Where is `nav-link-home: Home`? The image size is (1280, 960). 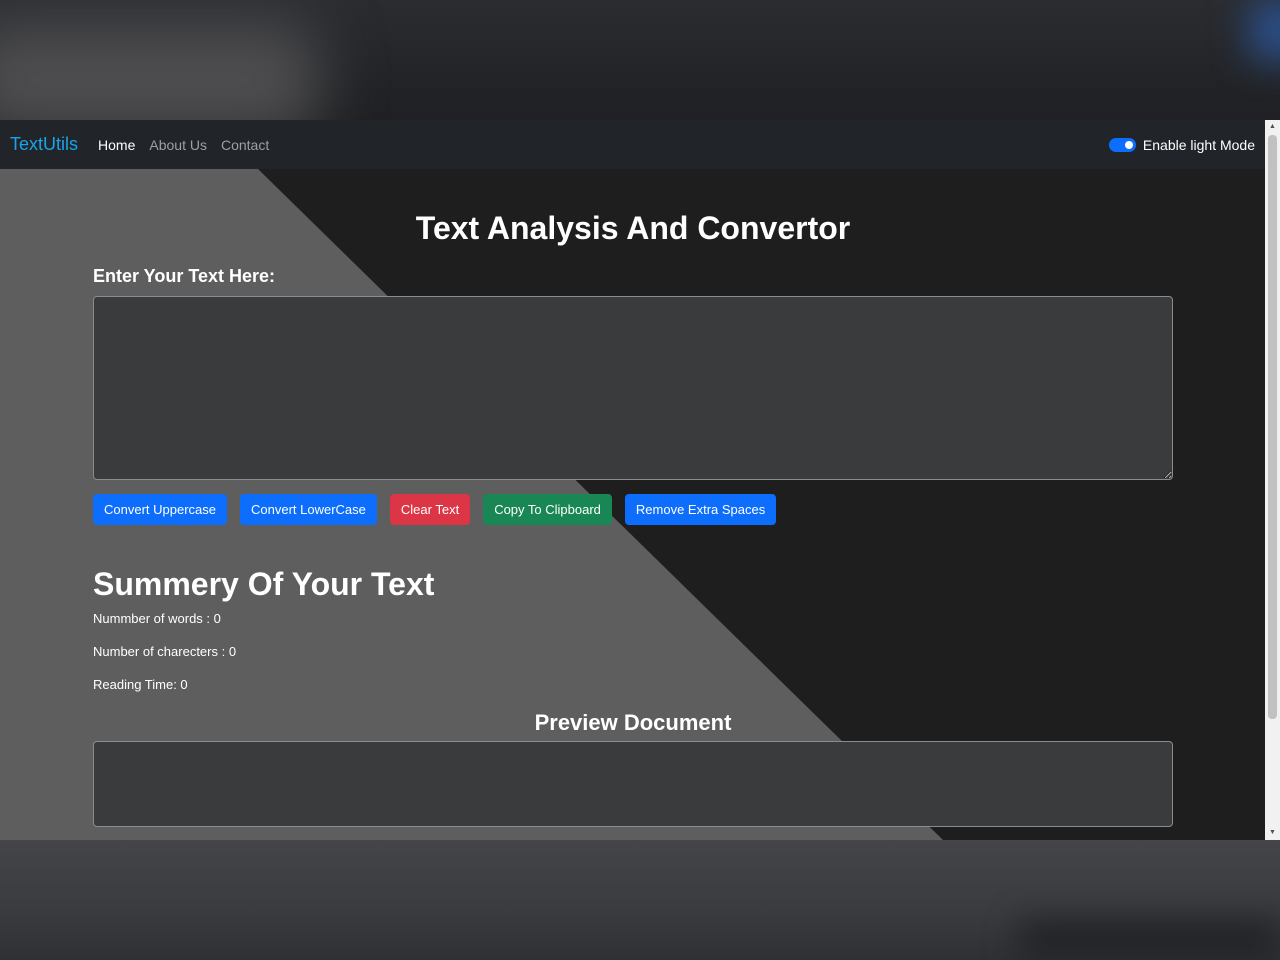 nav-link-home: Home is located at coordinates (116, 145).